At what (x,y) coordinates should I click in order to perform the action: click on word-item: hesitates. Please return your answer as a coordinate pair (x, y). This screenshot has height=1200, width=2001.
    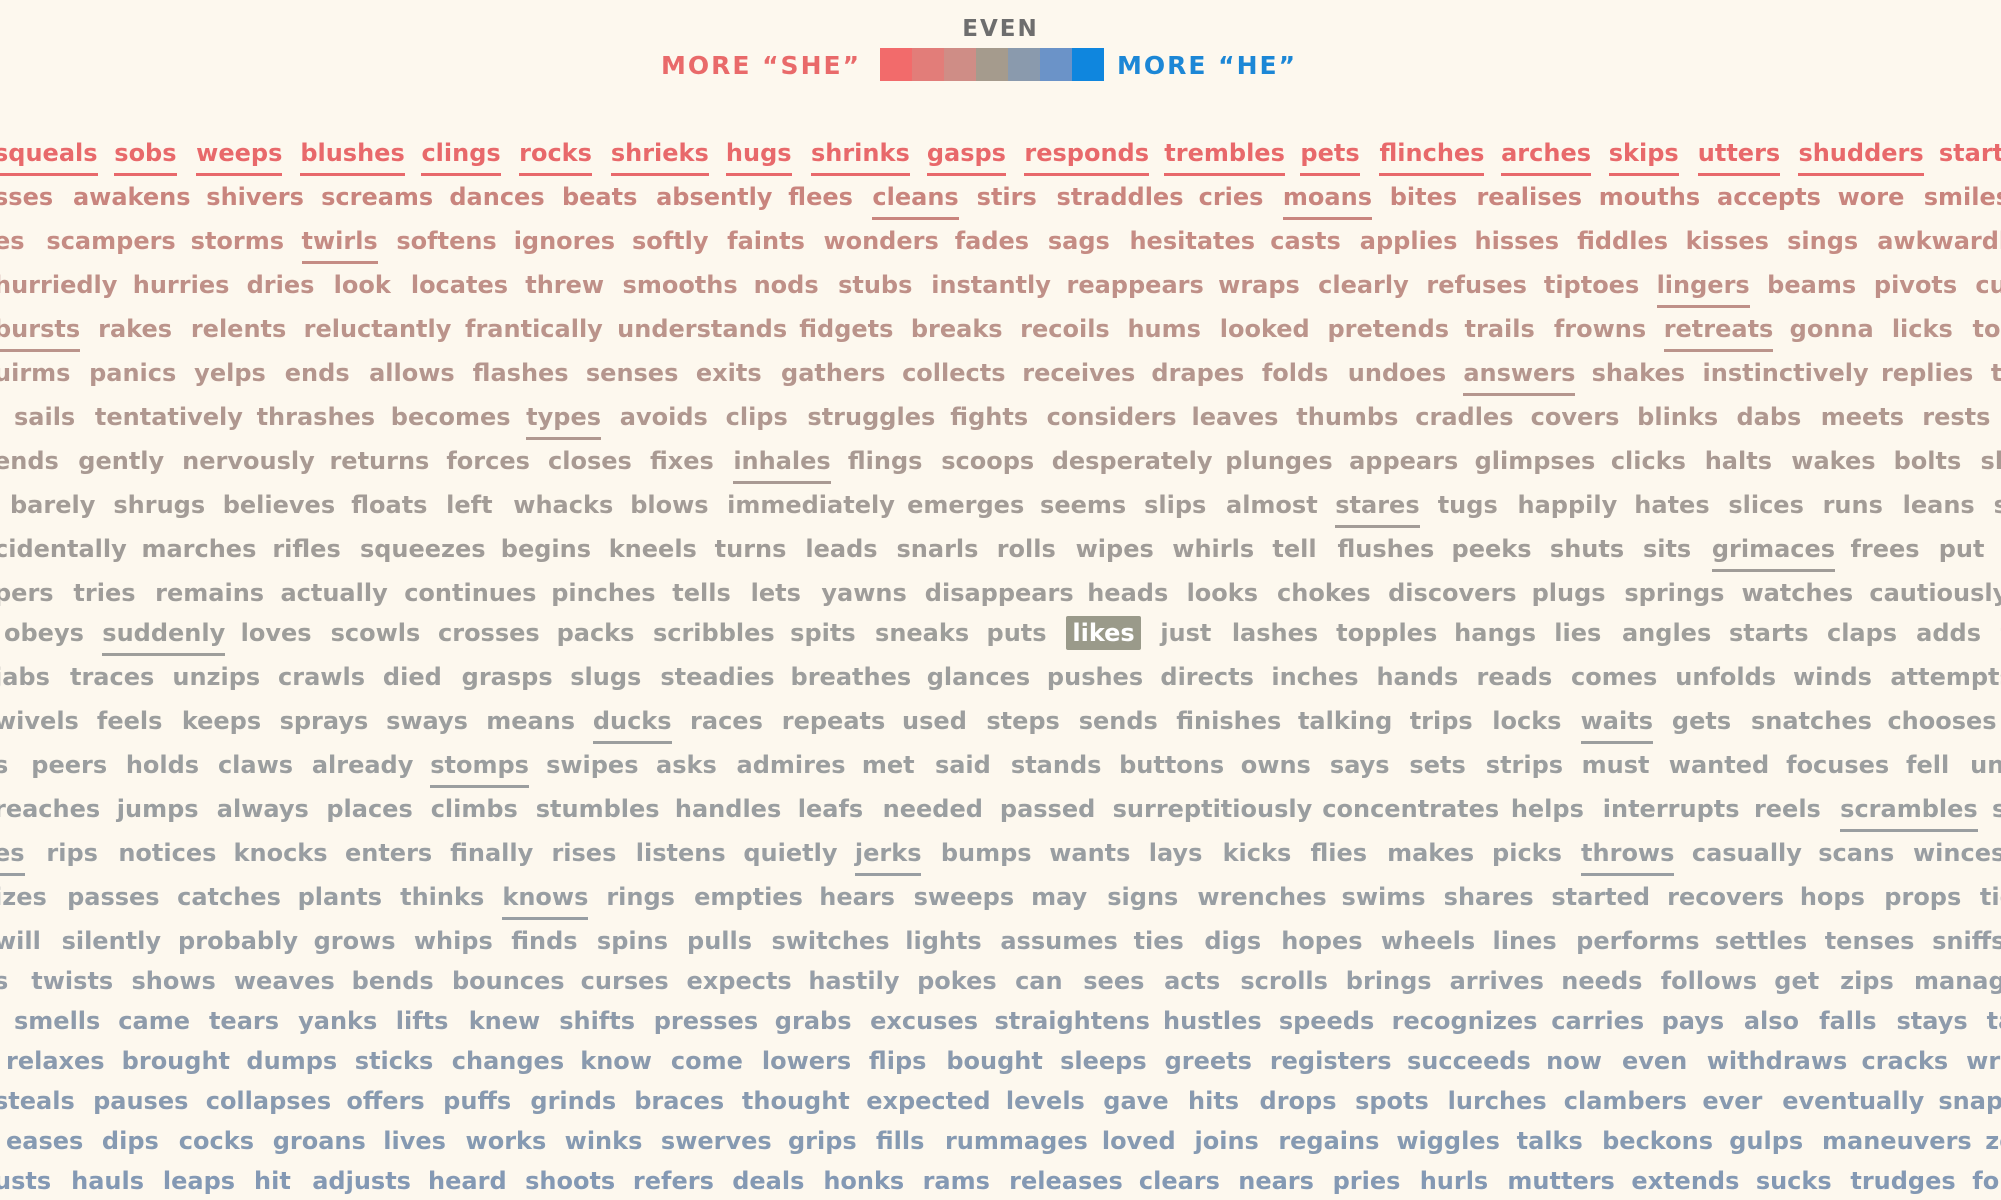
    Looking at the image, I should click on (1192, 242).